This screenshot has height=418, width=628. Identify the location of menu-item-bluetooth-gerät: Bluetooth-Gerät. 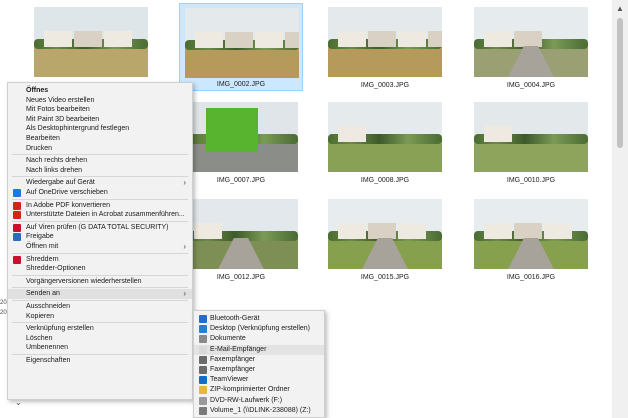
(259, 319).